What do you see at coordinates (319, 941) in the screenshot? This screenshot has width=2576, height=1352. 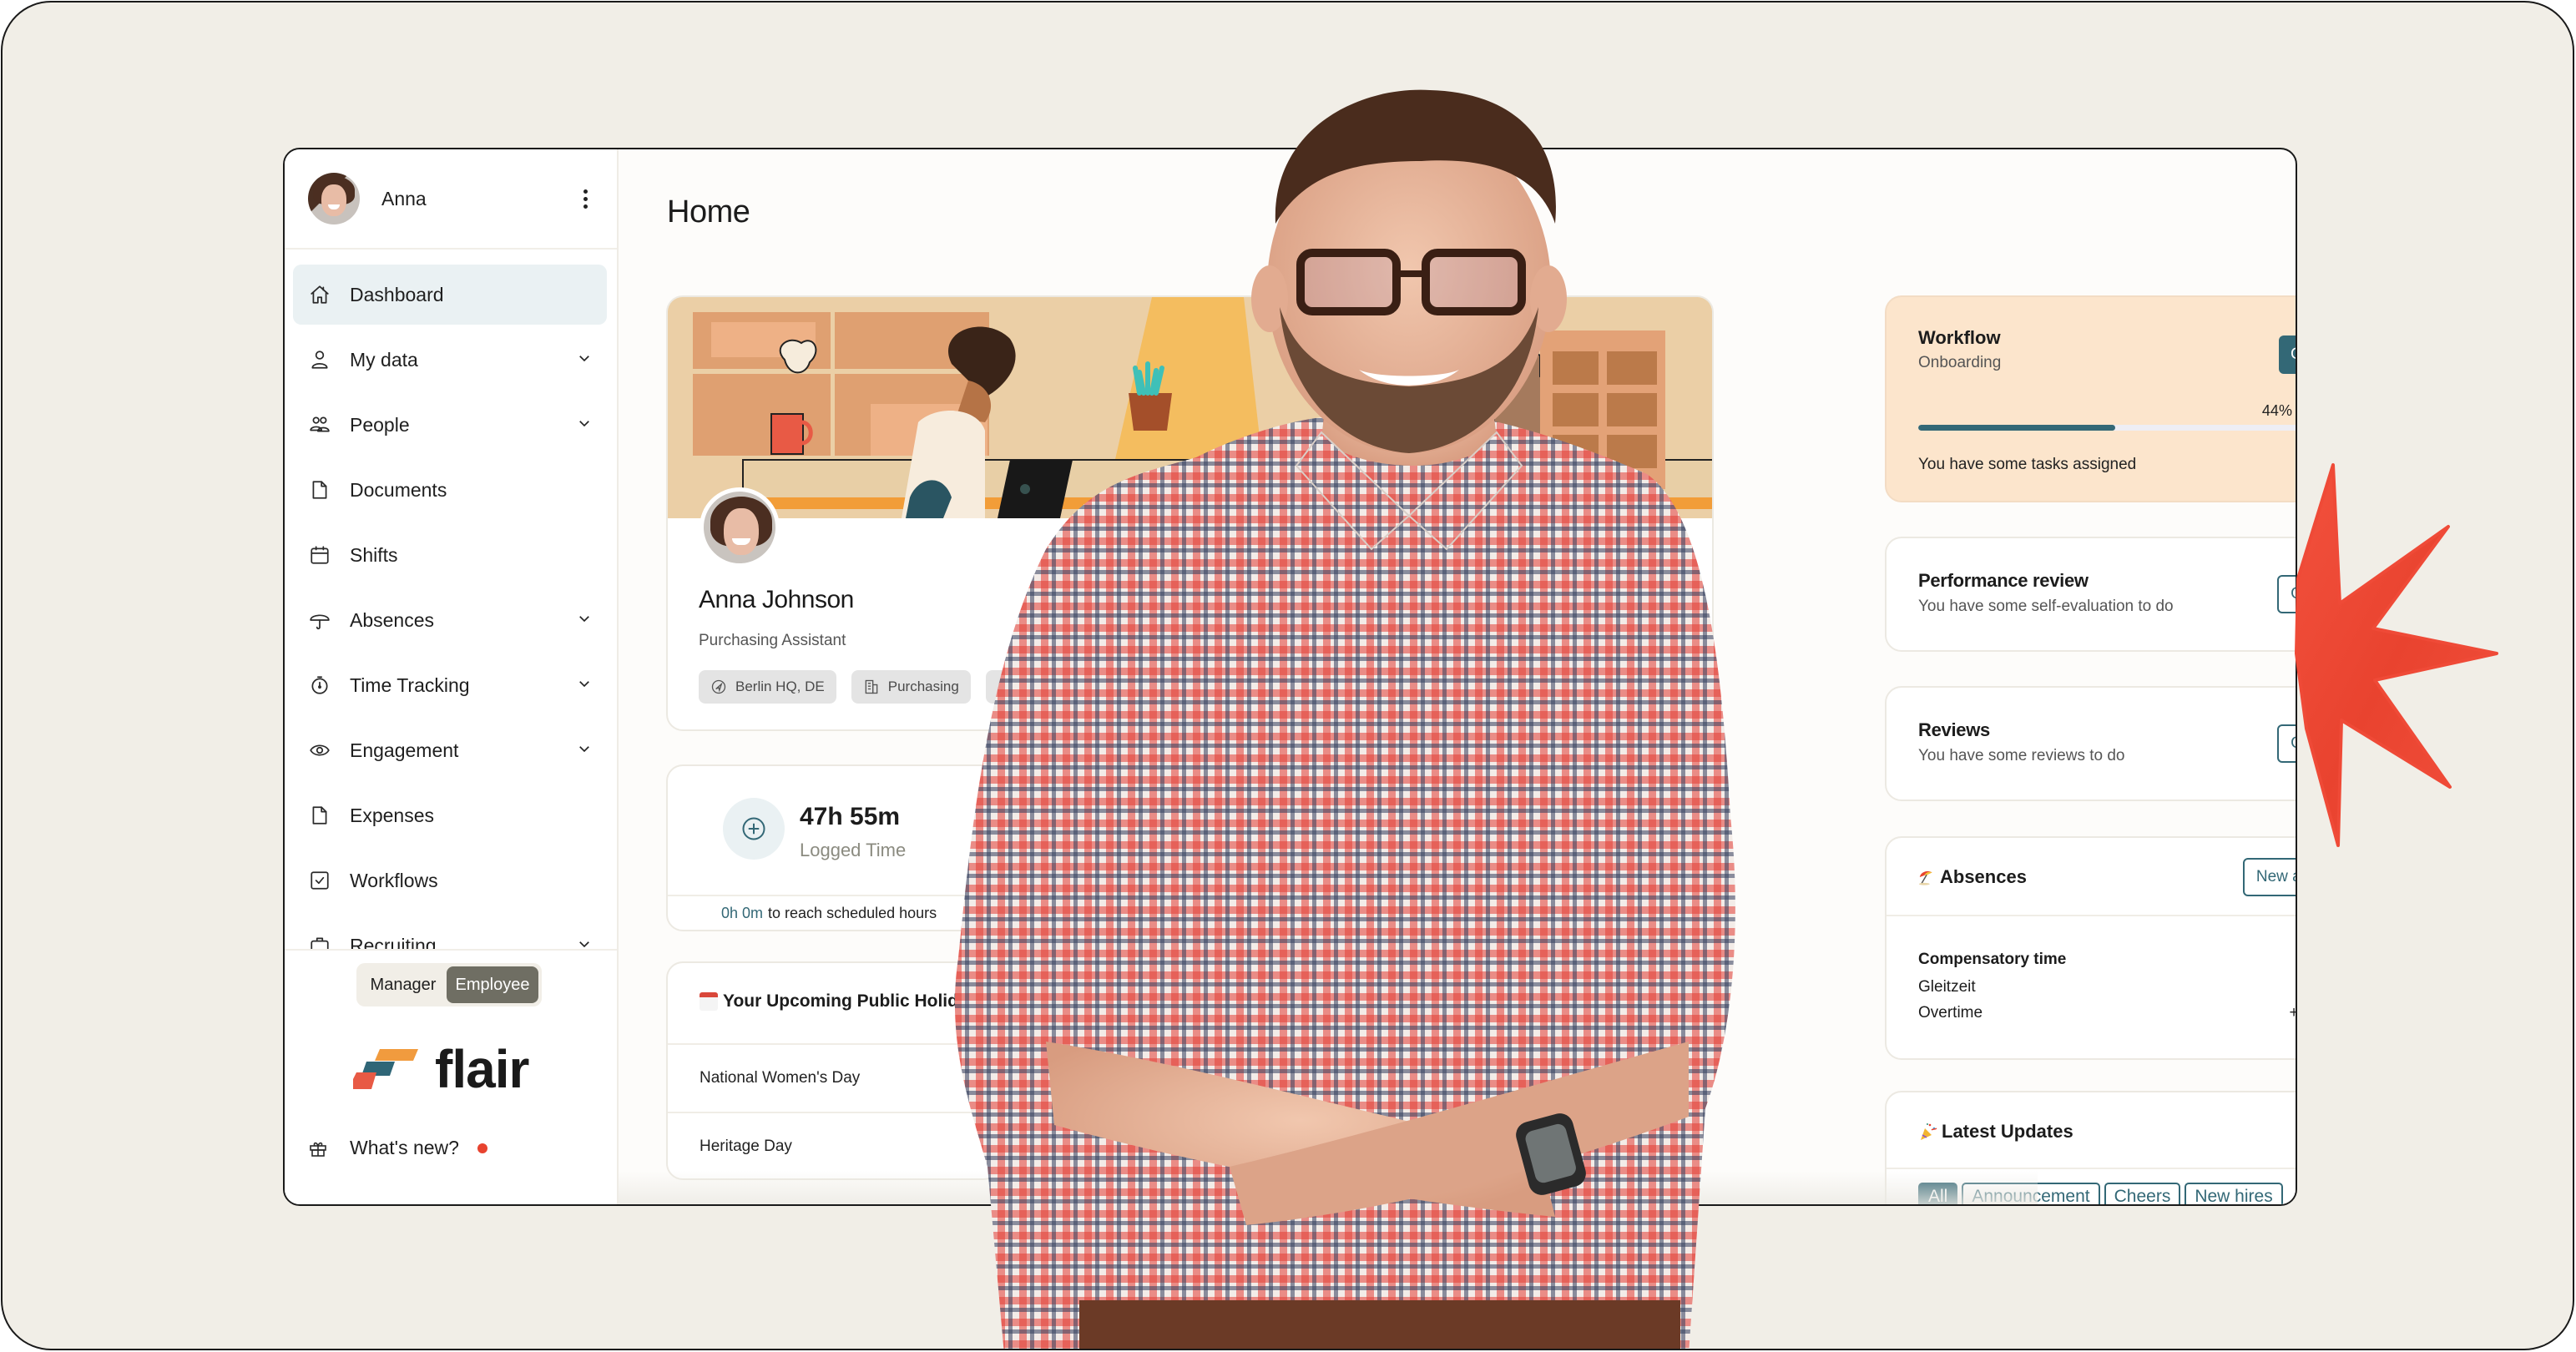 I see `briefcase-icon` at bounding box center [319, 941].